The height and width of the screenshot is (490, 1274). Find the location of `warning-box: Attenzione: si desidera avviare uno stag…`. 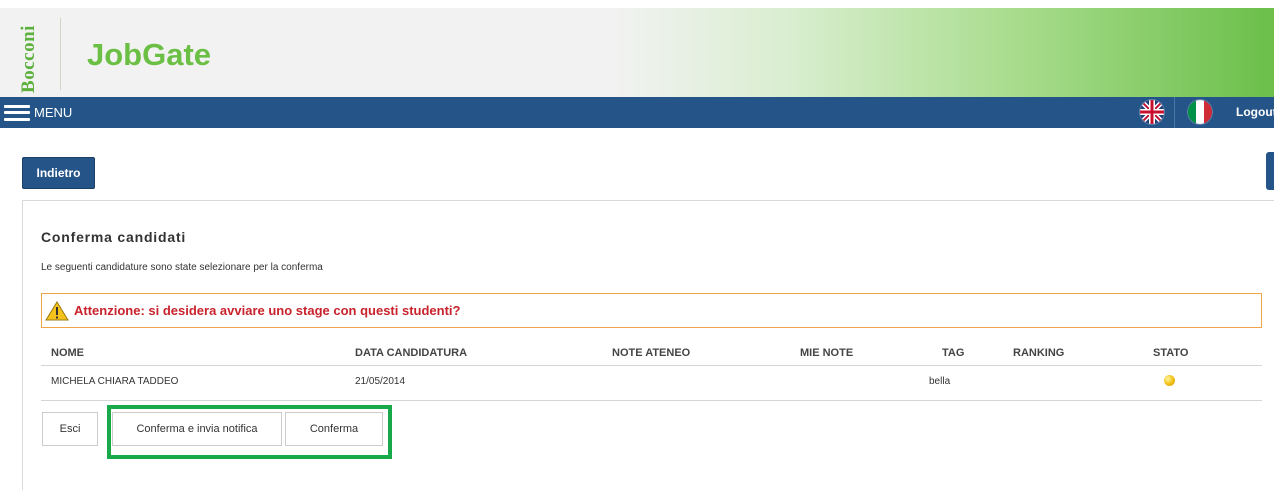

warning-box: Attenzione: si desidera avviare uno stag… is located at coordinates (651, 310).